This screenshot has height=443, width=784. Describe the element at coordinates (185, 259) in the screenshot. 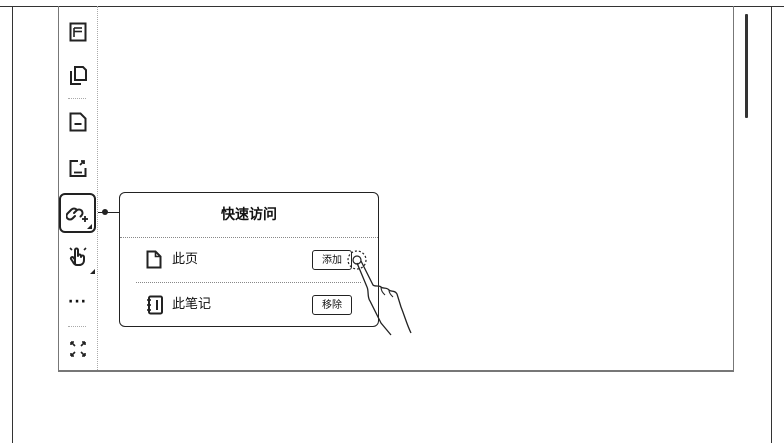

I see `row-label: 此页` at that location.